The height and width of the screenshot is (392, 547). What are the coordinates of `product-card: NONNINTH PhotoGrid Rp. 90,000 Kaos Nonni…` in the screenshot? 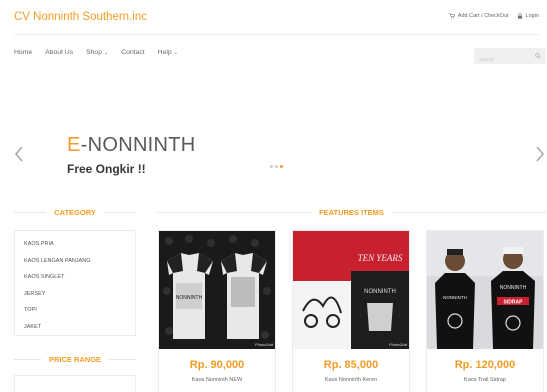 It's located at (217, 311).